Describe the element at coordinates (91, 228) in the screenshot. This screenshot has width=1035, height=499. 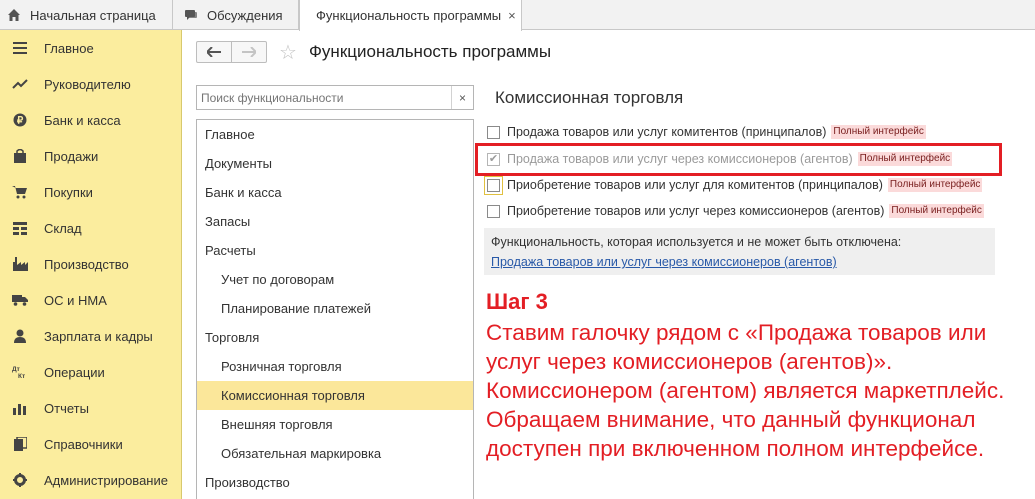
I see `sidebar-item-warehouse: Склад` at that location.